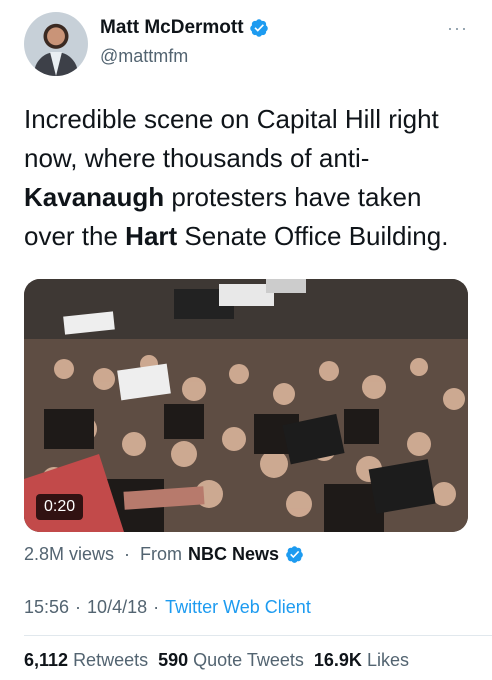  Describe the element at coordinates (151, 236) in the screenshot. I see `tweet-text-bold: Hart` at that location.